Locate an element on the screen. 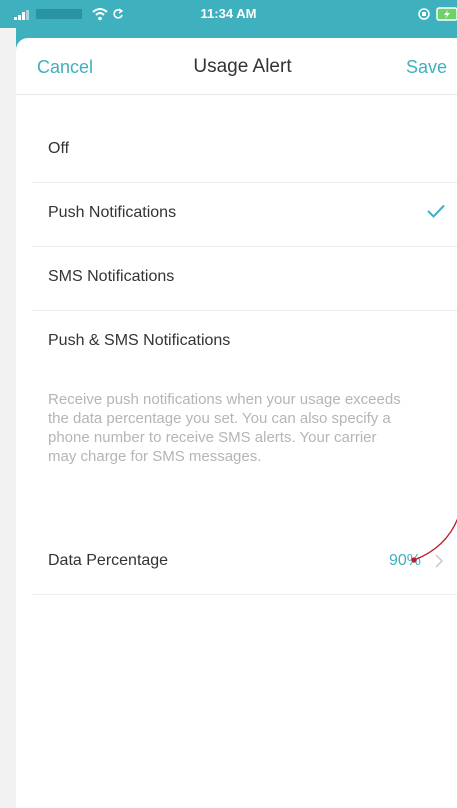  chevron-right-icon is located at coordinates (439, 561).